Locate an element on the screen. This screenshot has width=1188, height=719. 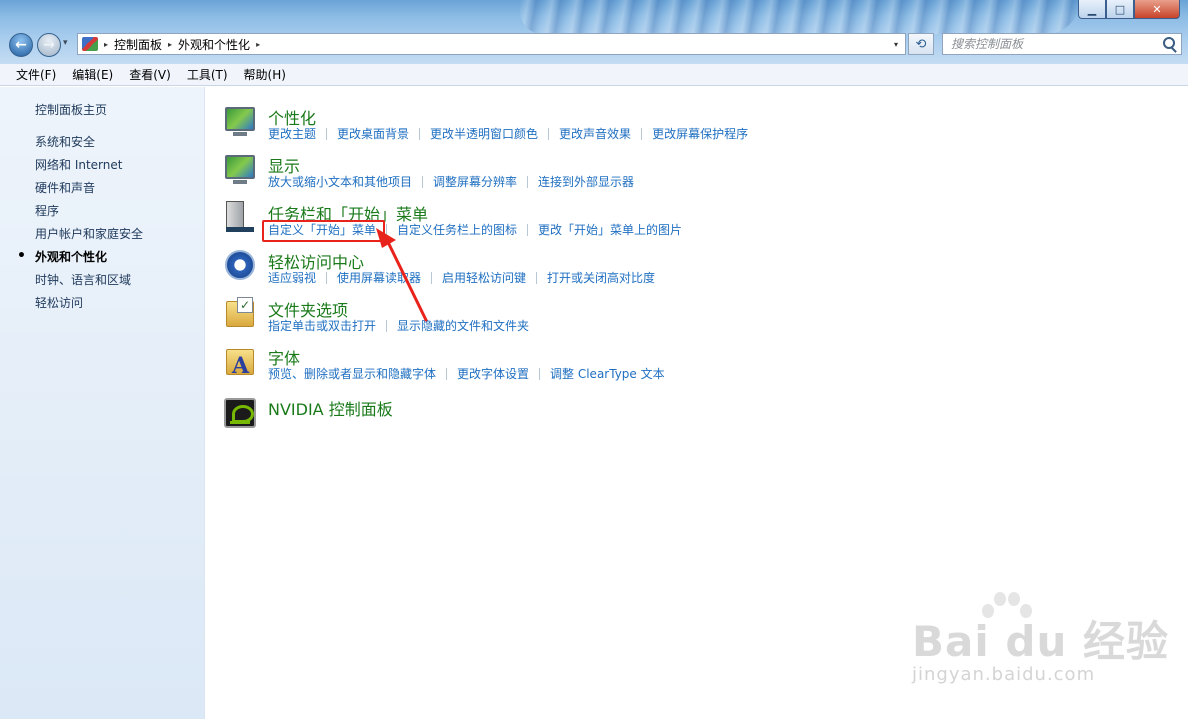
category-title: 文件夹选项 is located at coordinates (308, 309).